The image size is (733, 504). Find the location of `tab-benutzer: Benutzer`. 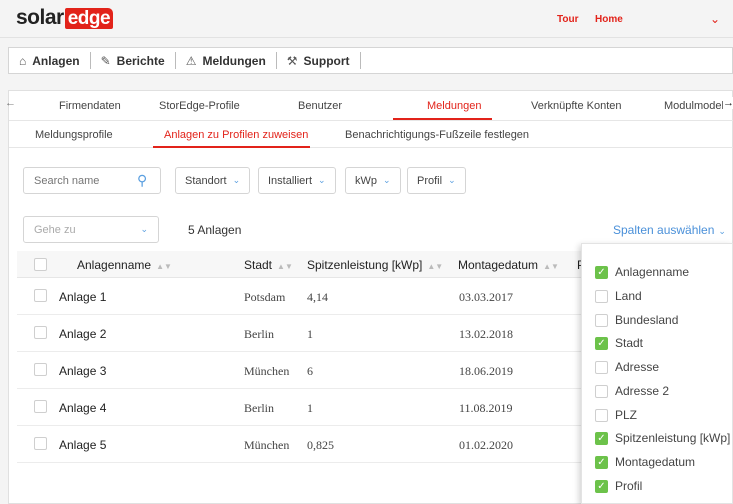

tab-benutzer: Benutzer is located at coordinates (320, 106).